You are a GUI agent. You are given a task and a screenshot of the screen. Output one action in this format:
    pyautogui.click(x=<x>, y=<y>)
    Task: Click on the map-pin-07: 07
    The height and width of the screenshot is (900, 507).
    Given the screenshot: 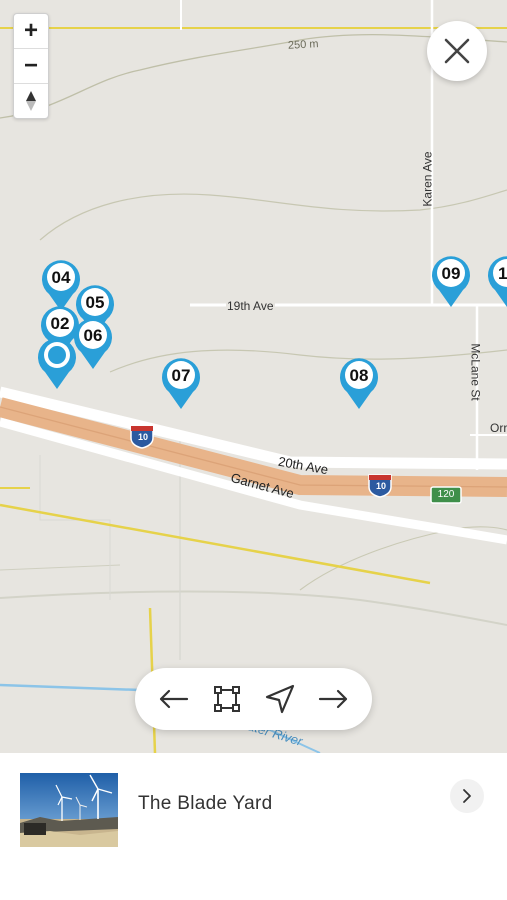 What is the action you would take?
    pyautogui.click(x=181, y=383)
    